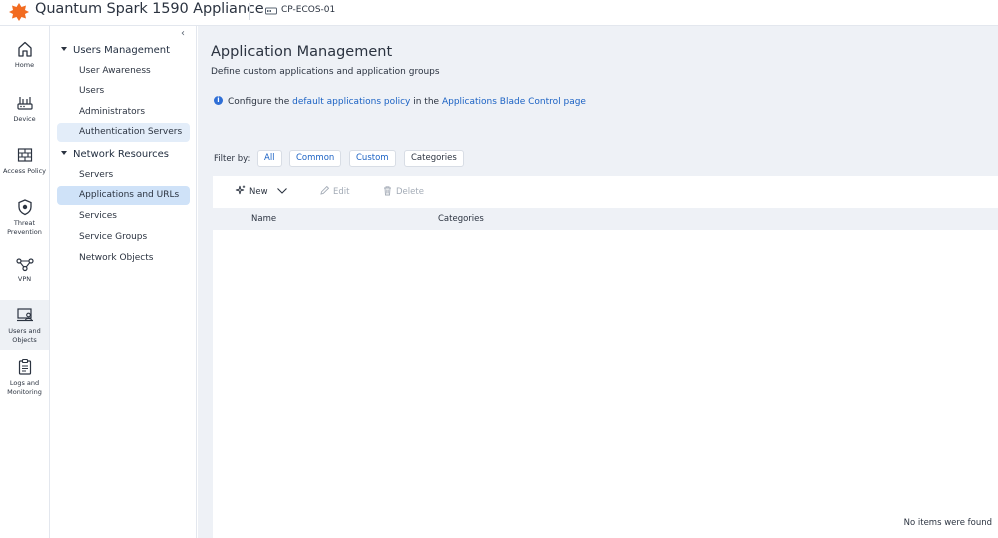 This screenshot has height=538, width=998. What do you see at coordinates (24, 155) in the screenshot?
I see `firewall-icon` at bounding box center [24, 155].